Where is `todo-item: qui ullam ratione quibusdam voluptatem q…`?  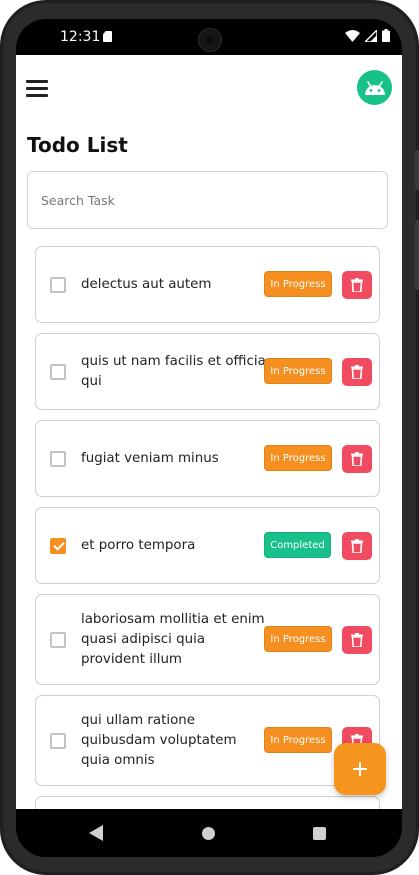 todo-item: qui ullam ratione quibusdam voluptatem q… is located at coordinates (207, 740).